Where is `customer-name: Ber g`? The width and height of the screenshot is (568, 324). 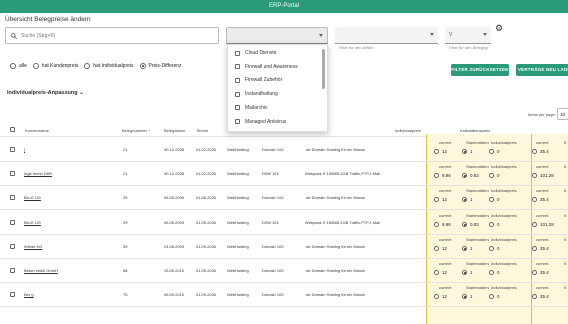
customer-name: Ber g is located at coordinates (29, 294).